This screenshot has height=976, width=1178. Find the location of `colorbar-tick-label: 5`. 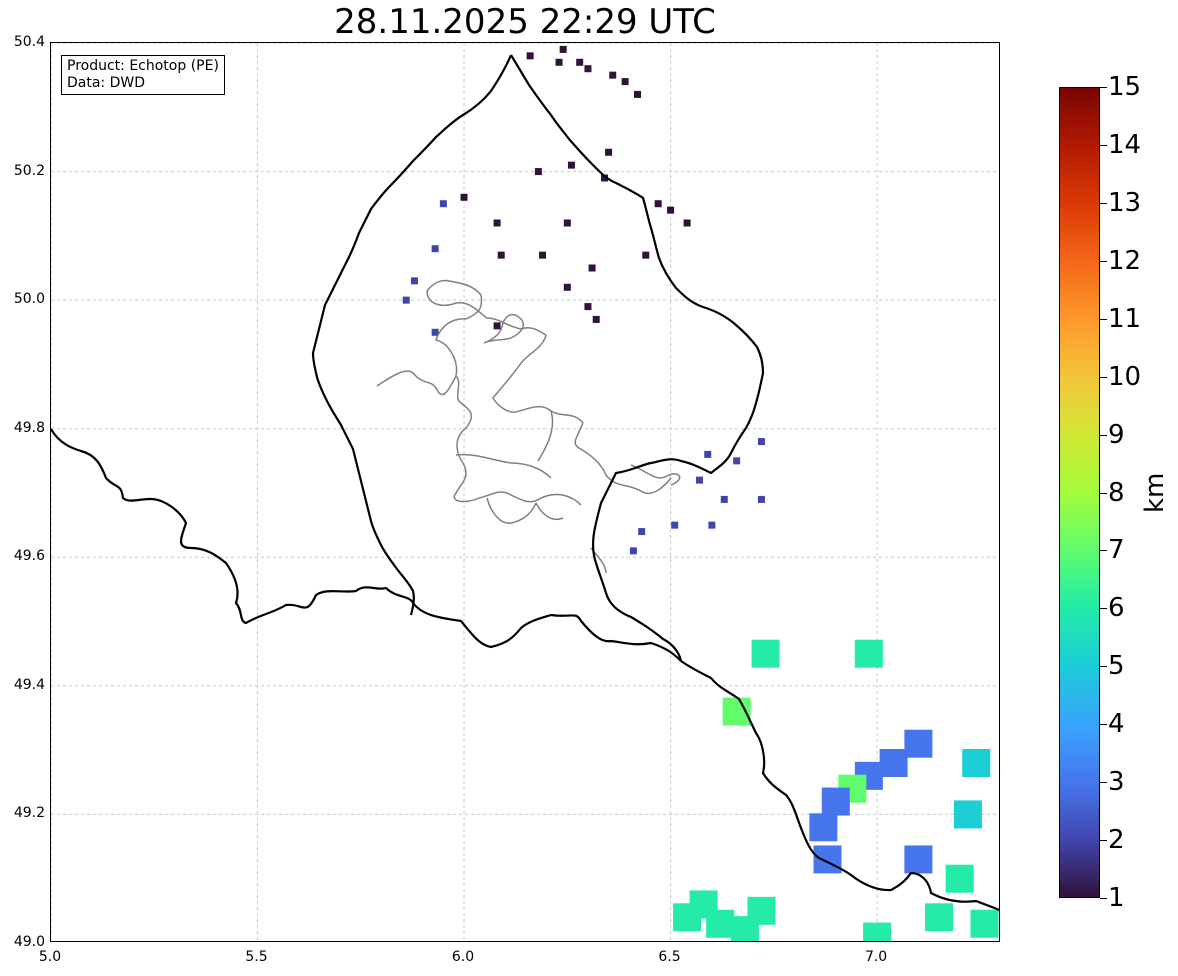

colorbar-tick-label: 5 is located at coordinates (1116, 666).